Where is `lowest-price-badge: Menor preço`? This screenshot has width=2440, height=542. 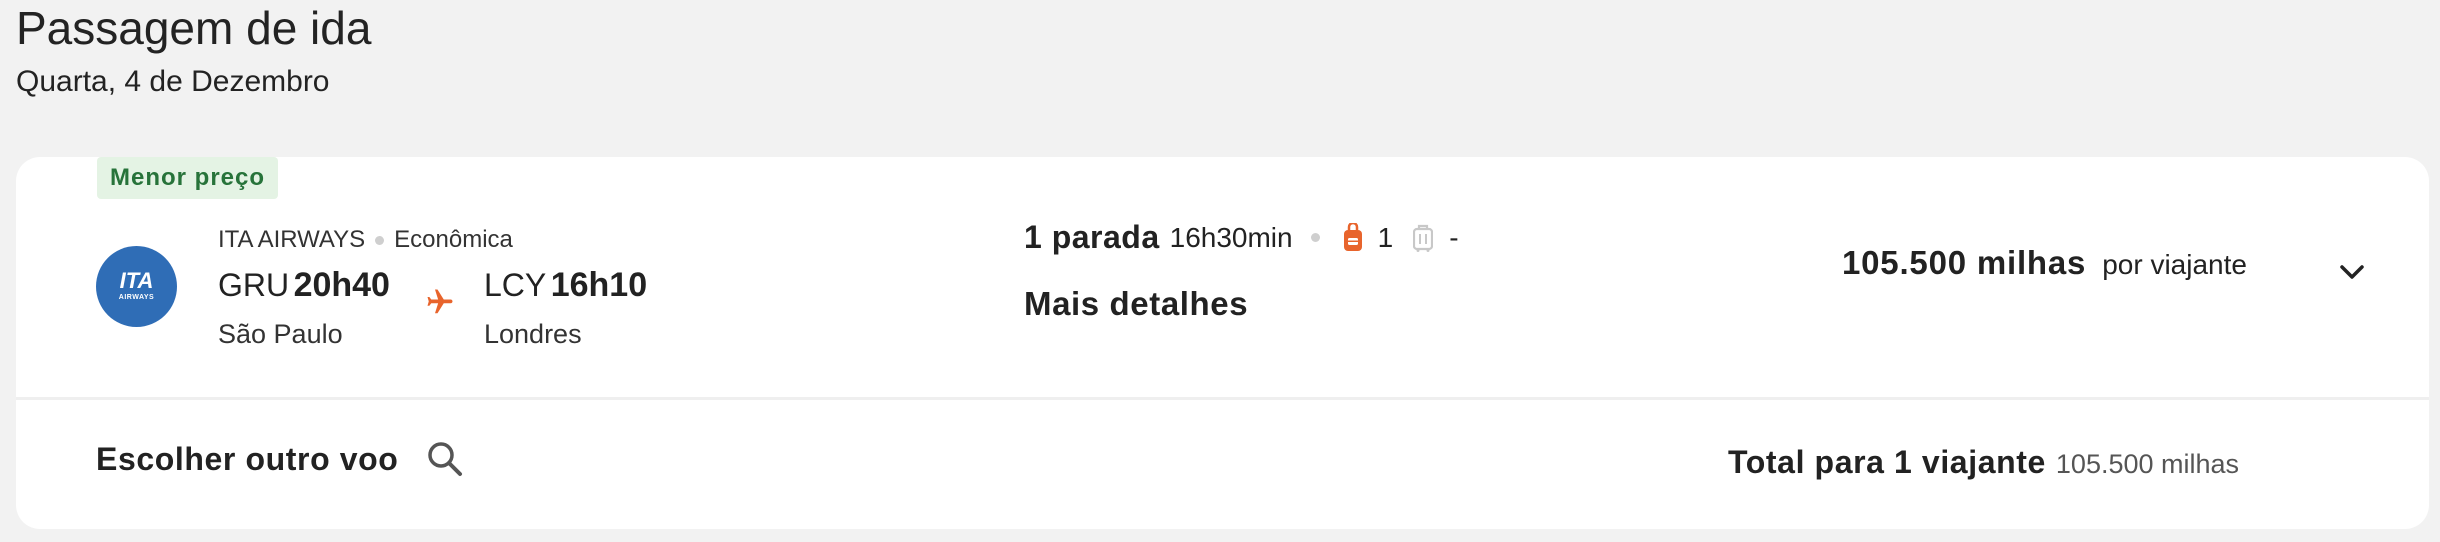
lowest-price-badge: Menor preço is located at coordinates (187, 178).